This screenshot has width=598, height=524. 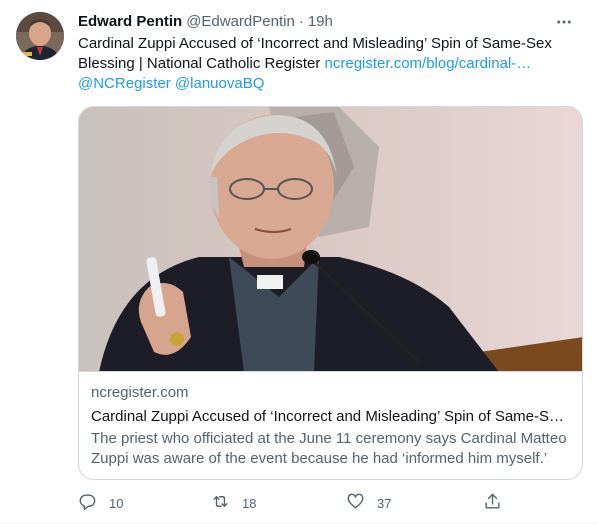 I want to click on reply-button: 10, so click(x=100, y=503).